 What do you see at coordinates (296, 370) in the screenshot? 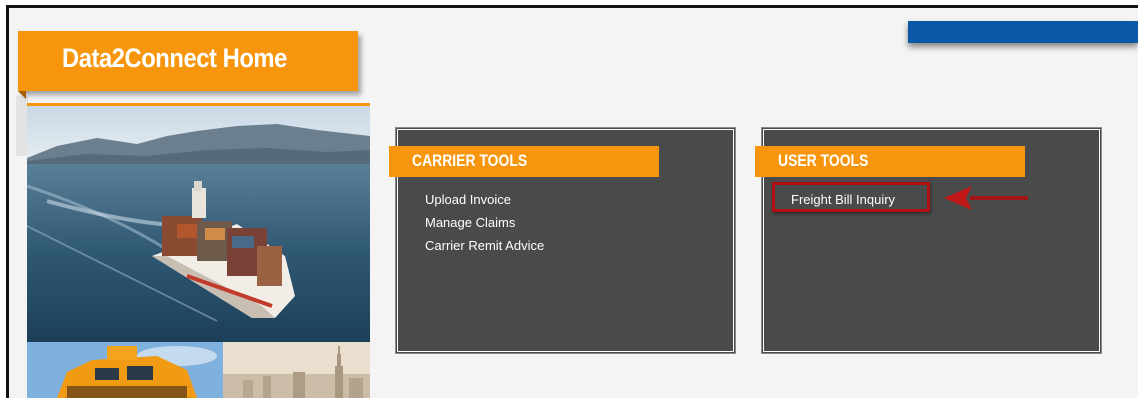
I see `city-skyline-image` at bounding box center [296, 370].